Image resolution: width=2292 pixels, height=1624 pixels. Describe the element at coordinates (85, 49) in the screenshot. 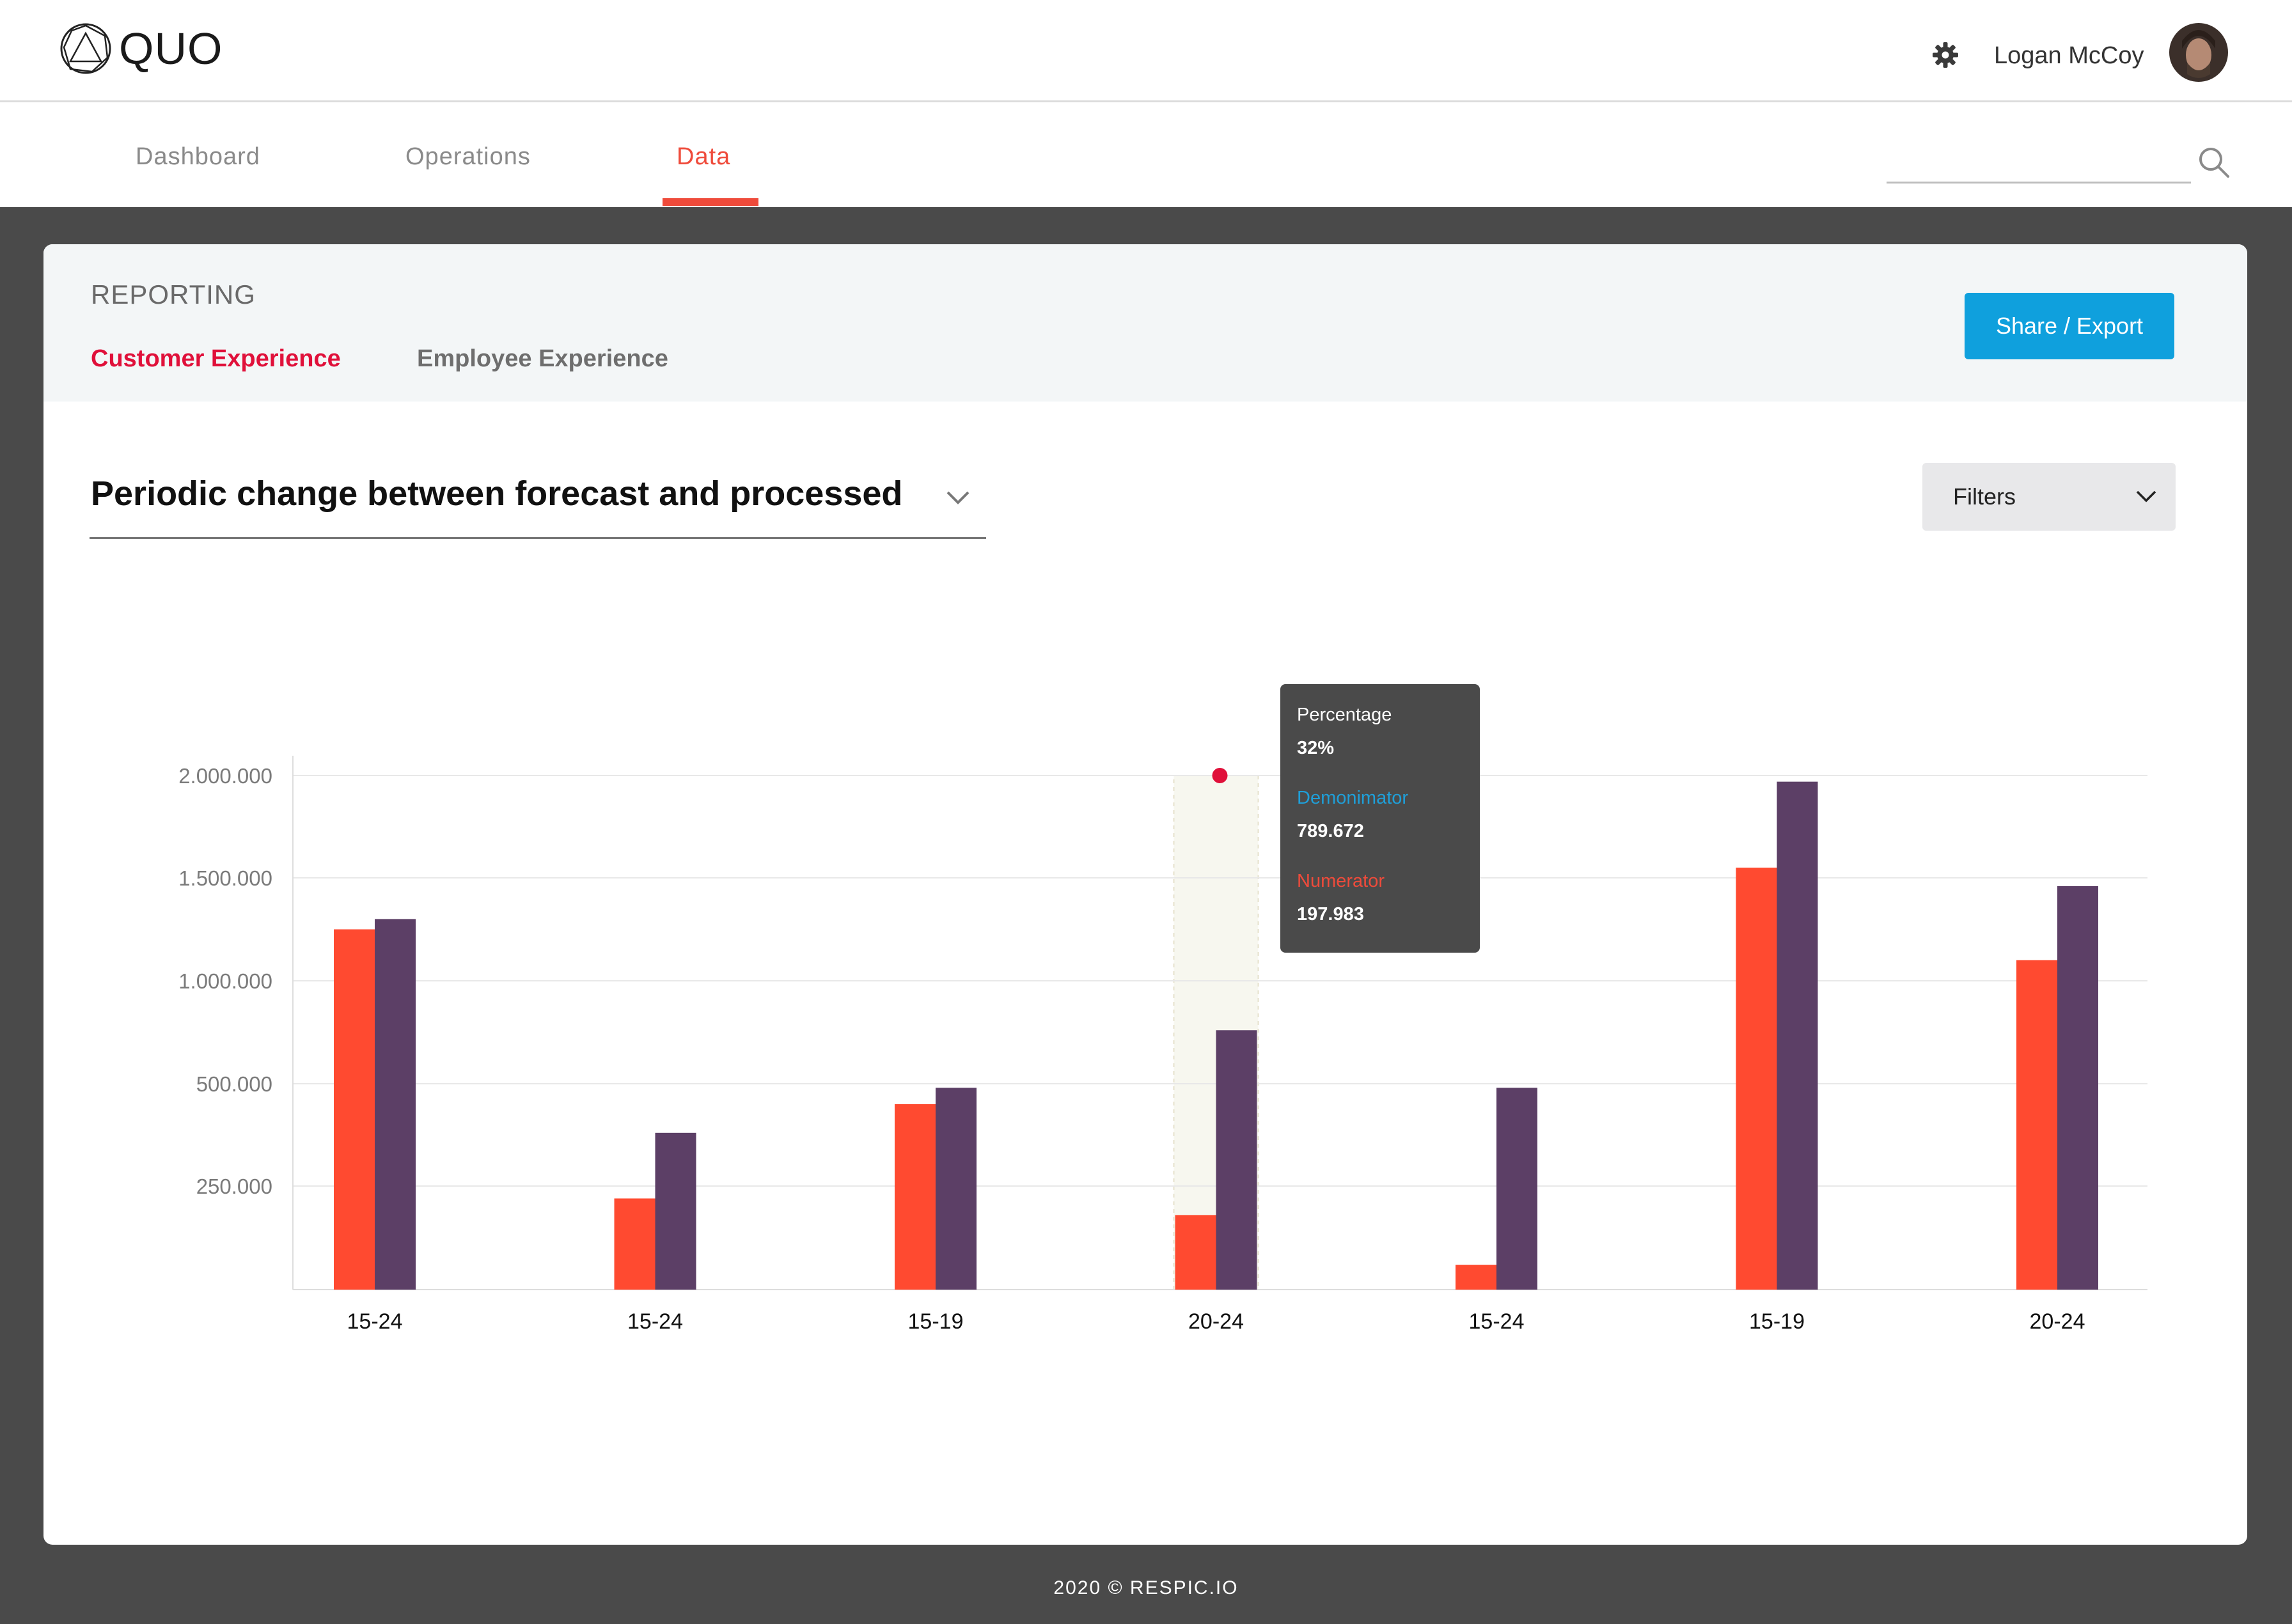

I see `logo-mark-icon` at that location.